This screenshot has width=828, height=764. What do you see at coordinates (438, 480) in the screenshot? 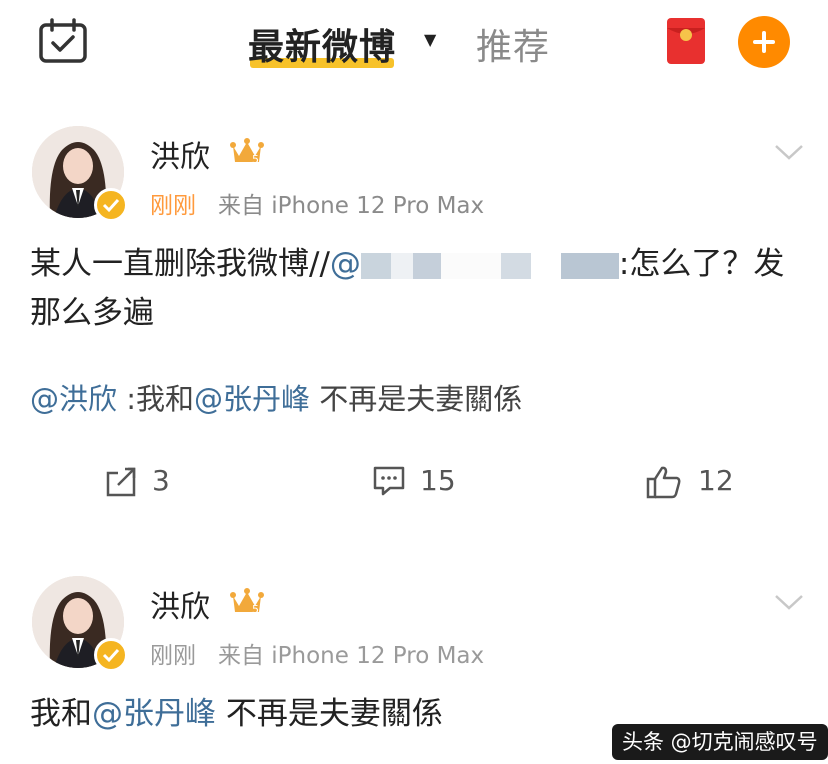
I see `comment-count: 15` at bounding box center [438, 480].